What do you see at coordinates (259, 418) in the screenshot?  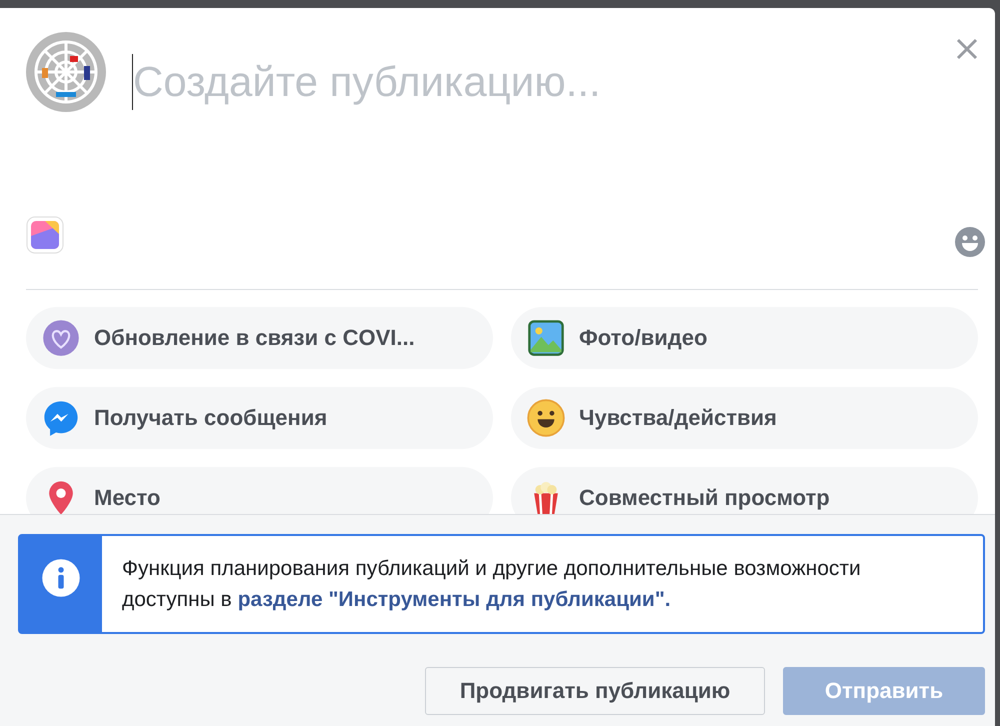 I see `option-button: Получать сообщения` at bounding box center [259, 418].